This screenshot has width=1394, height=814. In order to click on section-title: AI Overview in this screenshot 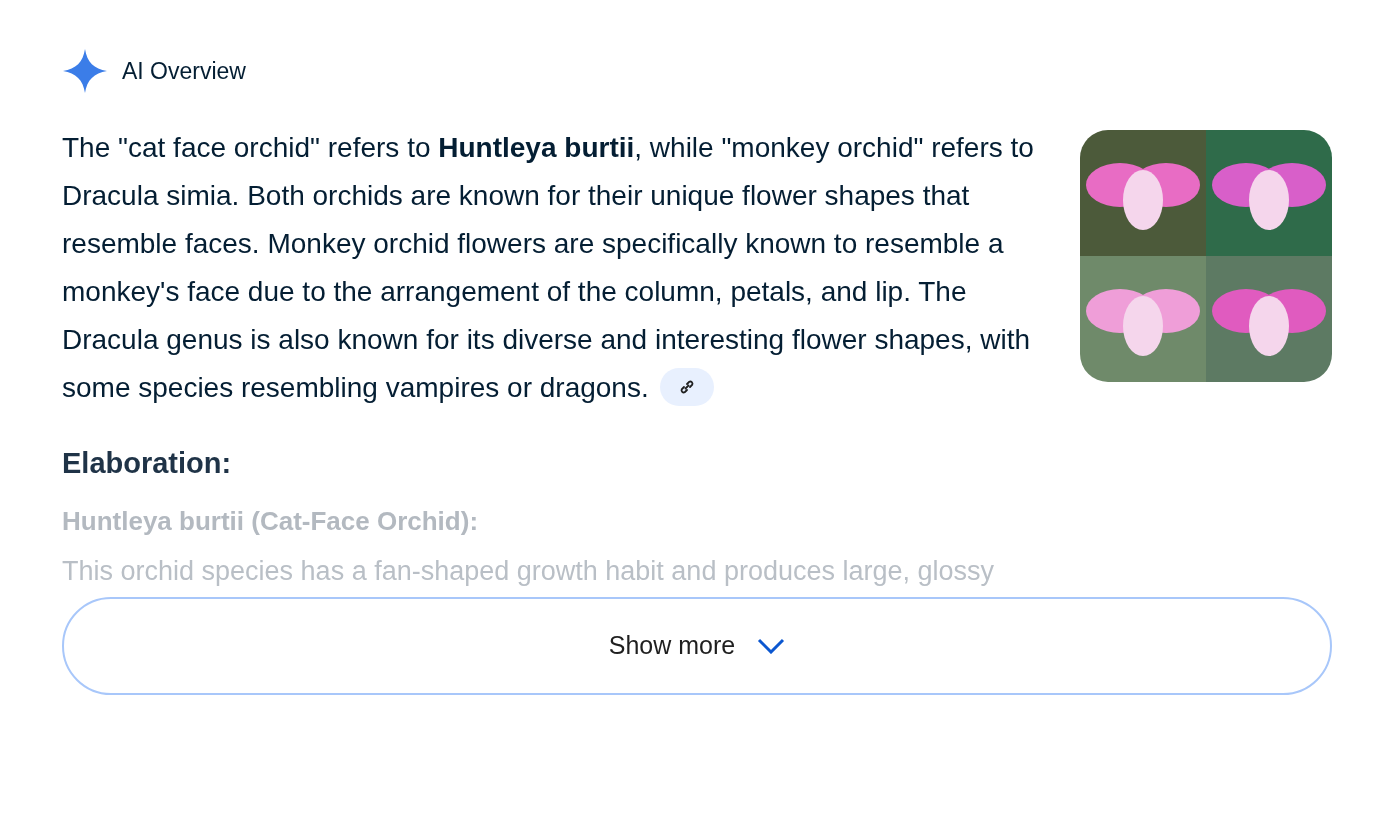, I will do `click(184, 71)`.